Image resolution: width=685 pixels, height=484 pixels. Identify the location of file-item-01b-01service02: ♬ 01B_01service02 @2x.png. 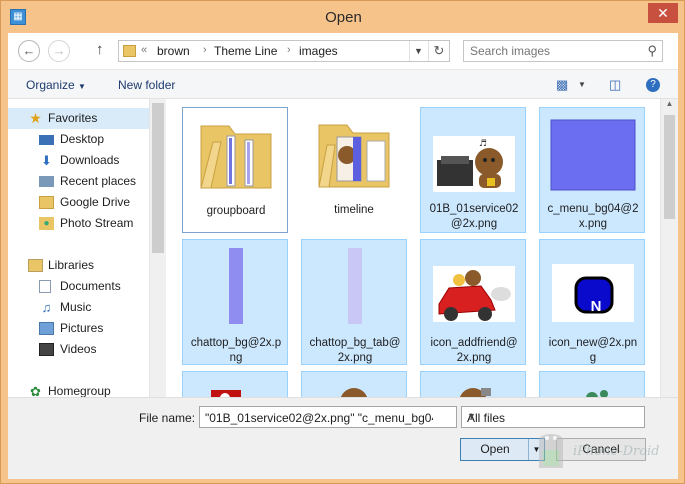
(473, 170).